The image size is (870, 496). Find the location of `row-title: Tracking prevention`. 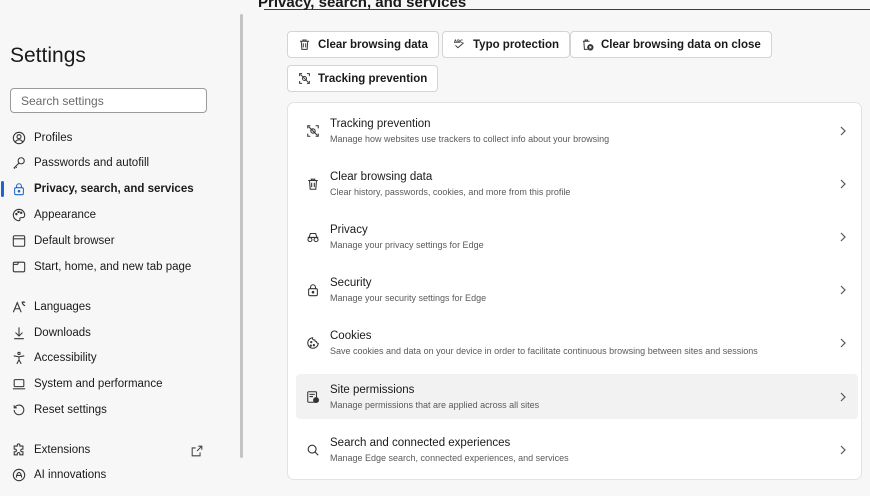

row-title: Tracking prevention is located at coordinates (380, 123).